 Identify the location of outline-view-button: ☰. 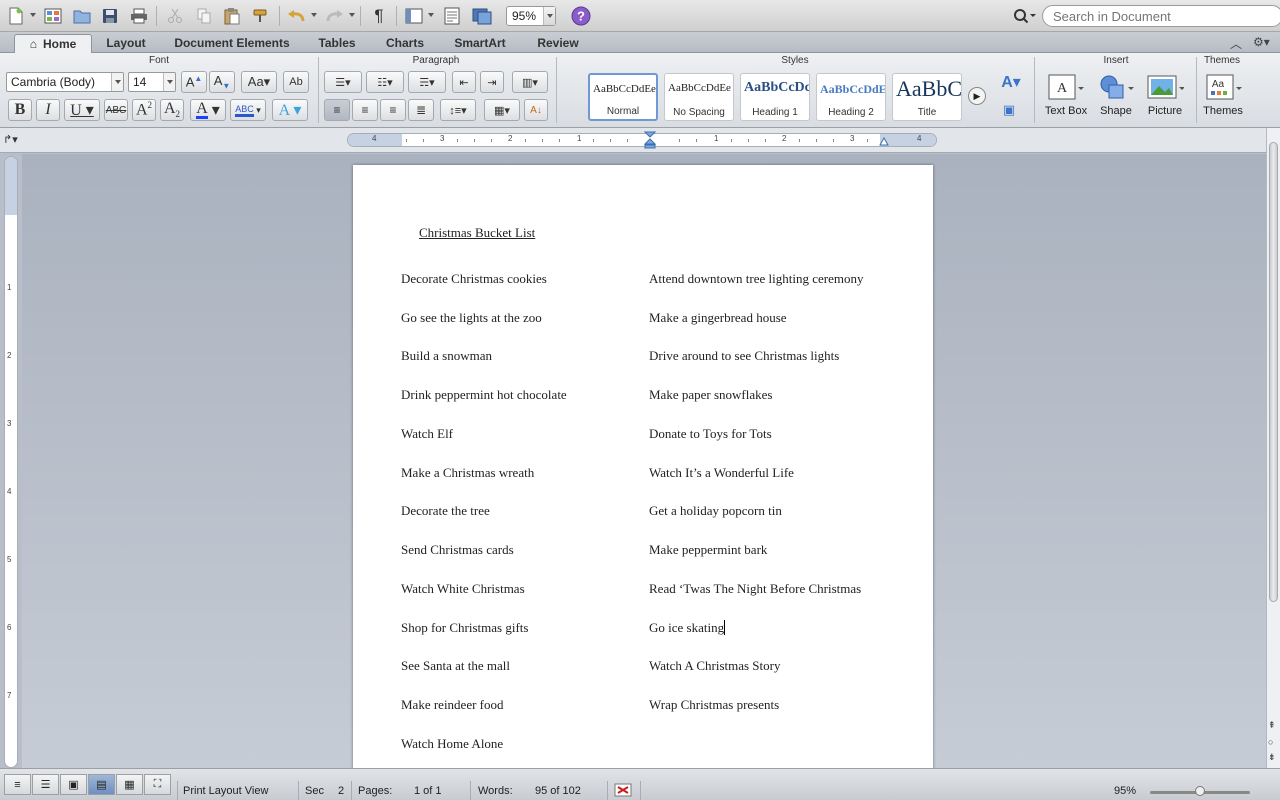
(45, 784).